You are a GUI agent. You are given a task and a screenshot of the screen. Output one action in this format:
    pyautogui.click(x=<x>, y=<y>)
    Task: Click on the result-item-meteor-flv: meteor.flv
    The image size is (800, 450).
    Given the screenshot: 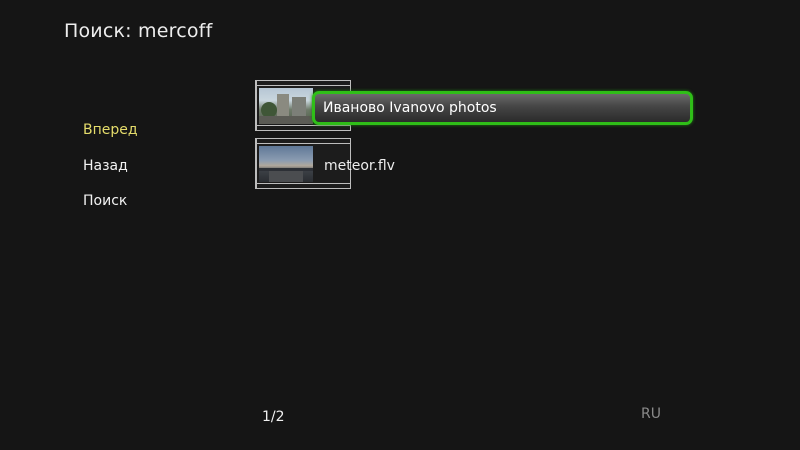 What is the action you would take?
    pyautogui.click(x=477, y=166)
    